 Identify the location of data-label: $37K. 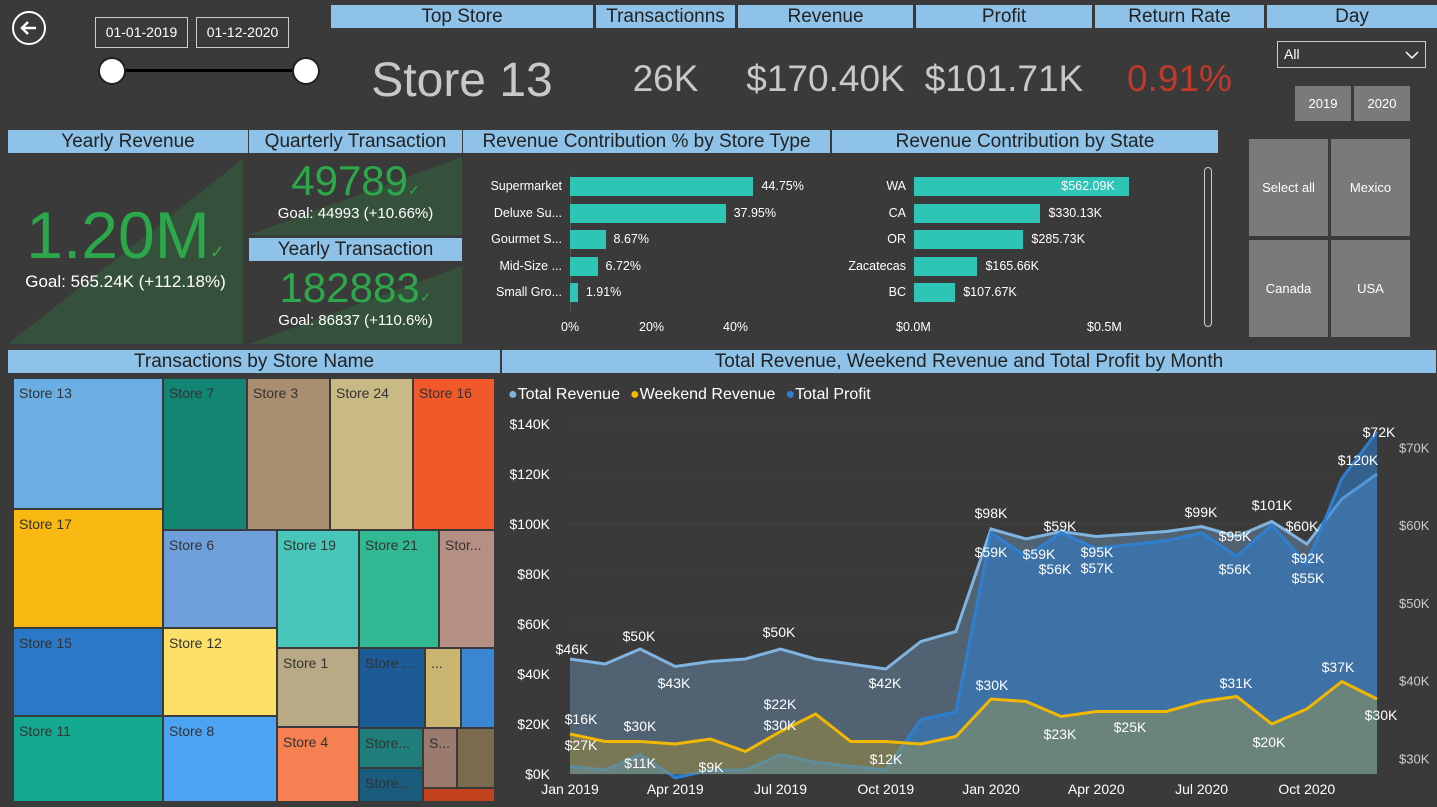
(1338, 667).